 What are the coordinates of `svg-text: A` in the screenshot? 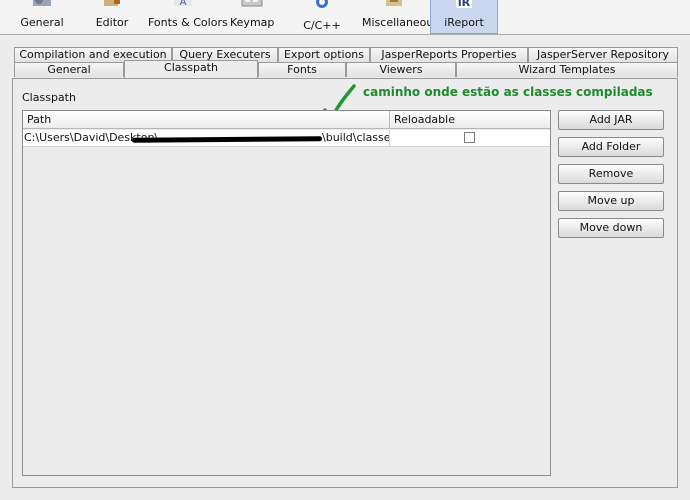 It's located at (183, 4).